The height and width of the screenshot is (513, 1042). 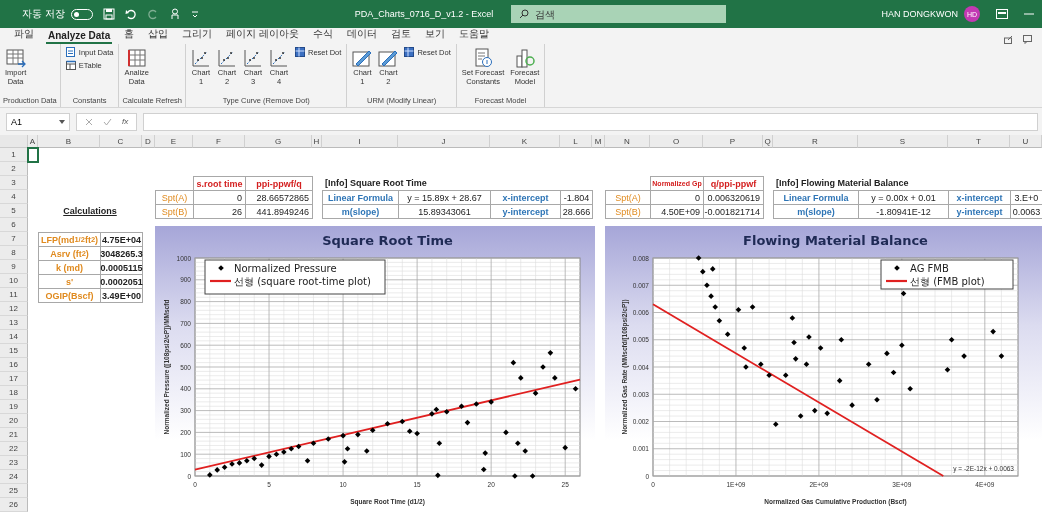 I want to click on column-header: T, so click(x=979, y=141).